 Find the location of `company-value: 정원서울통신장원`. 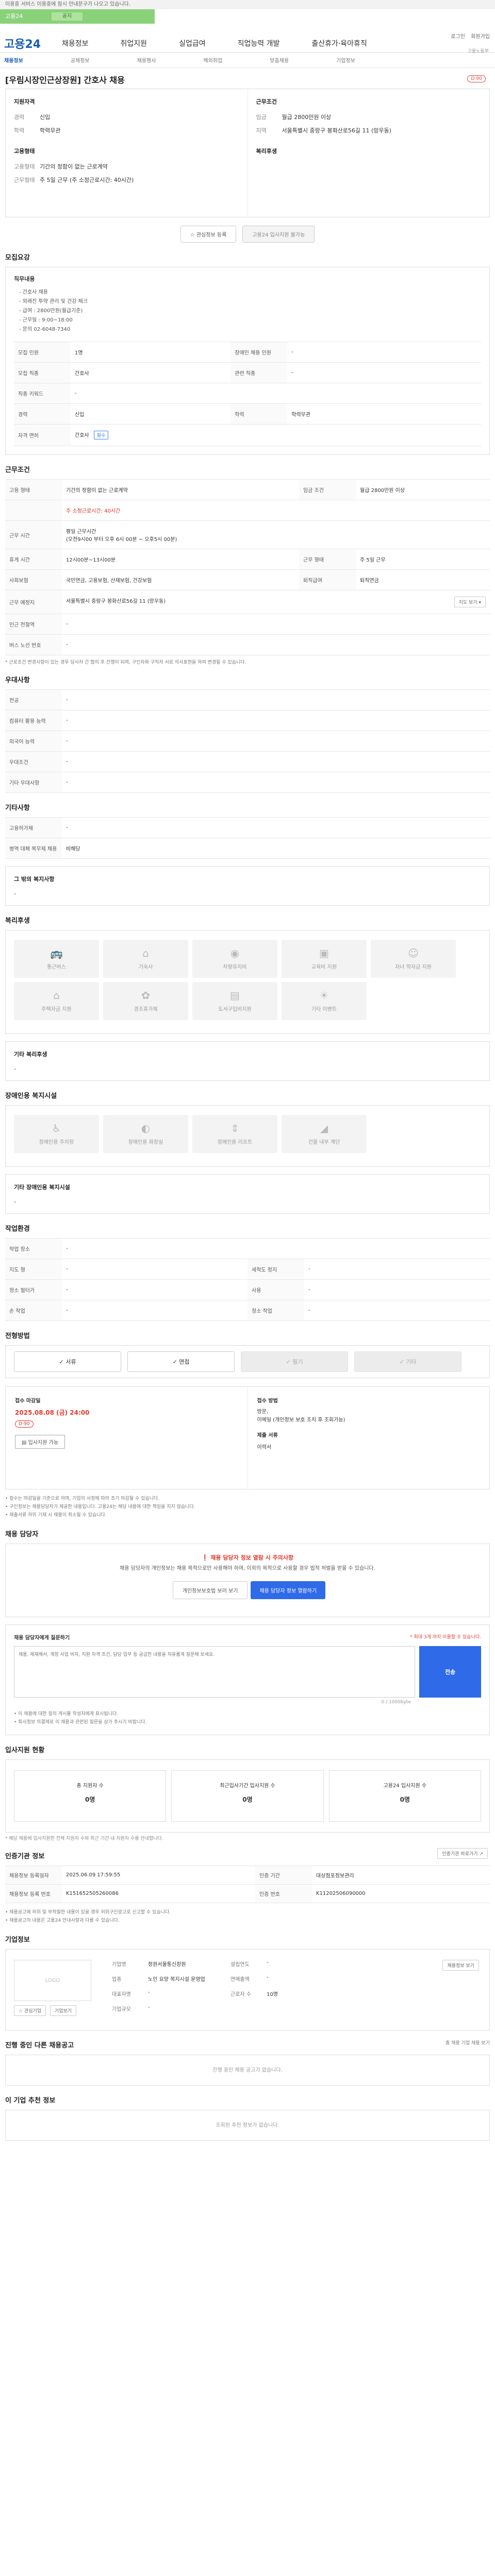

company-value: 정원서울통신장원 is located at coordinates (167, 1965).